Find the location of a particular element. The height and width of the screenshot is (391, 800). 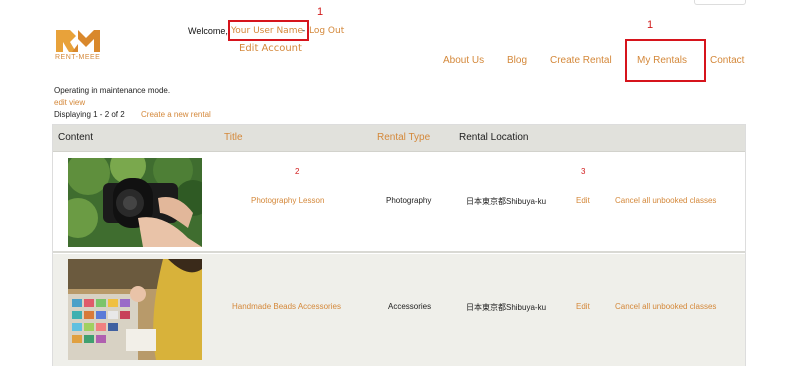

annotation-marker-3: 3 is located at coordinates (583, 171).